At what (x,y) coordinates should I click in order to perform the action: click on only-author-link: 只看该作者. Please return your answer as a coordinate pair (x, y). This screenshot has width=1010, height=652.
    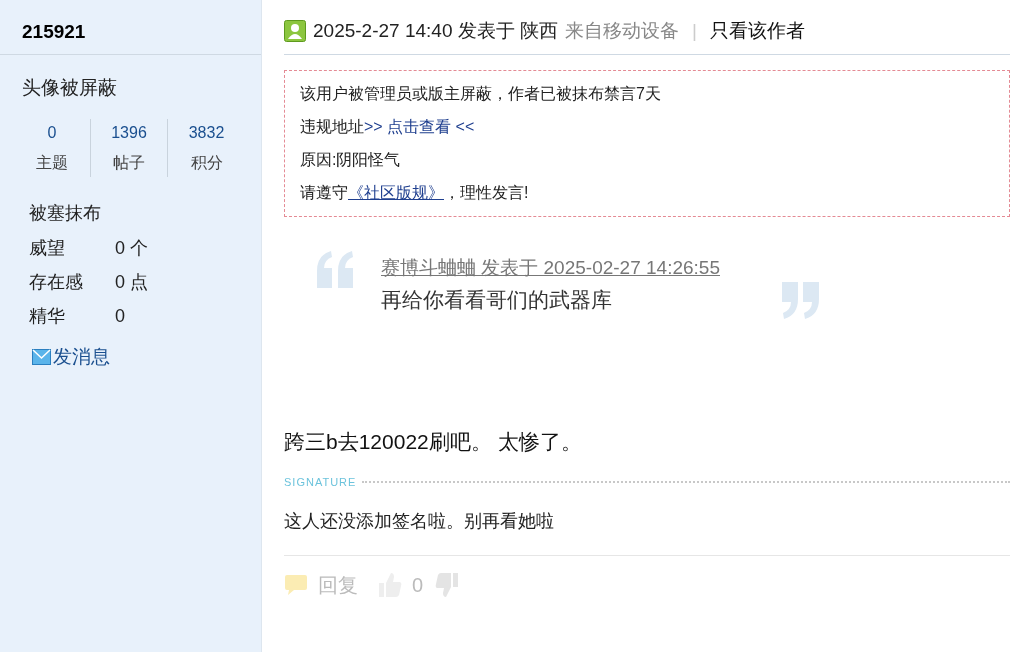
    Looking at the image, I should click on (757, 31).